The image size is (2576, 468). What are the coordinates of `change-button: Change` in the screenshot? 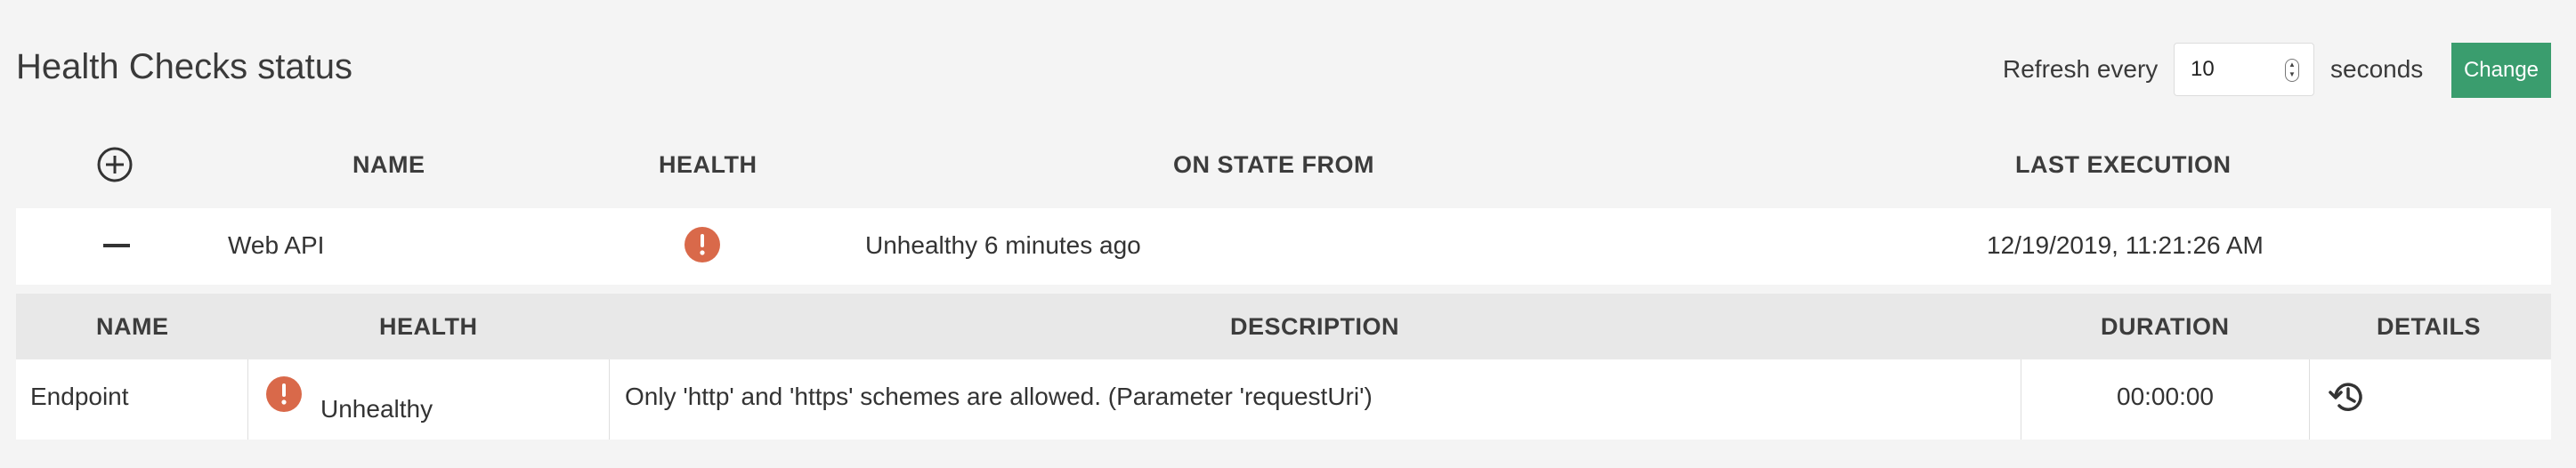 It's located at (2501, 70).